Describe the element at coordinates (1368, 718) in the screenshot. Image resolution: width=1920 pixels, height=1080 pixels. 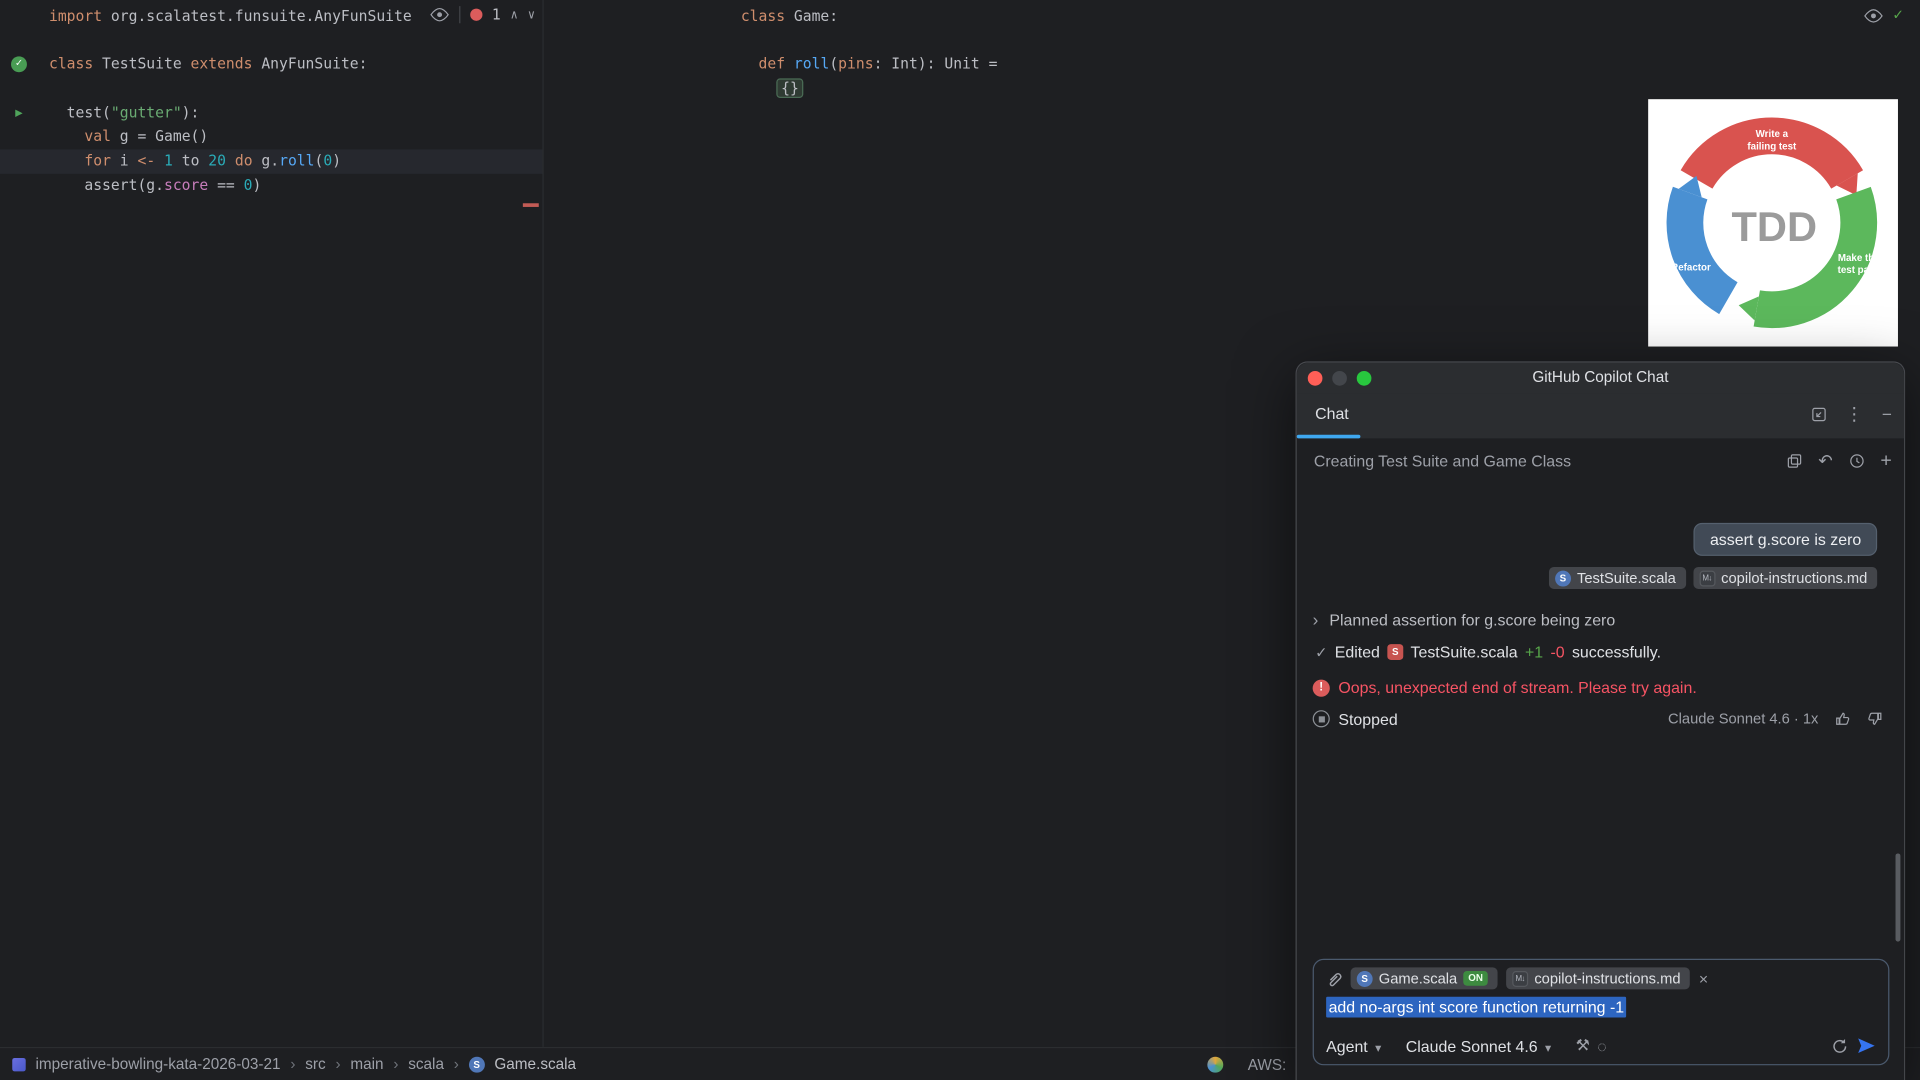
I see `status-label: Stopped` at that location.